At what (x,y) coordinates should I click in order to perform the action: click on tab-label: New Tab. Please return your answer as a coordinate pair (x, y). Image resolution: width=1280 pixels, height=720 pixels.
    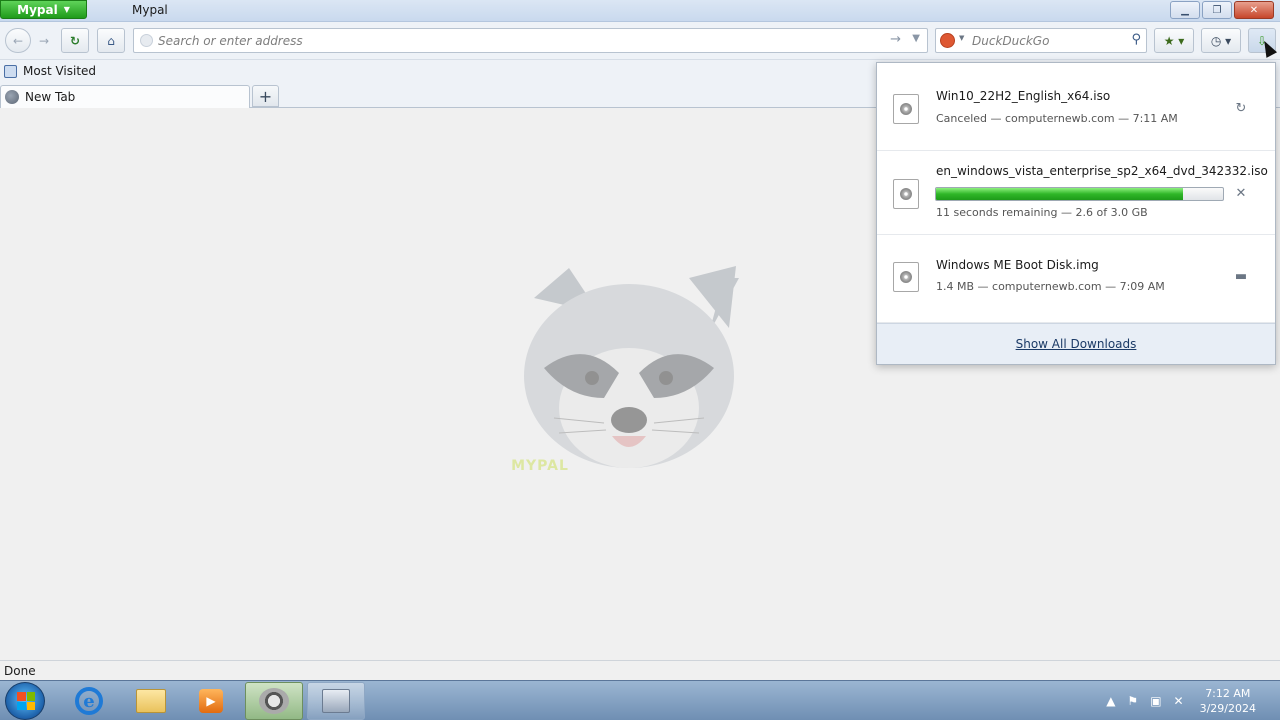
    Looking at the image, I should click on (50, 97).